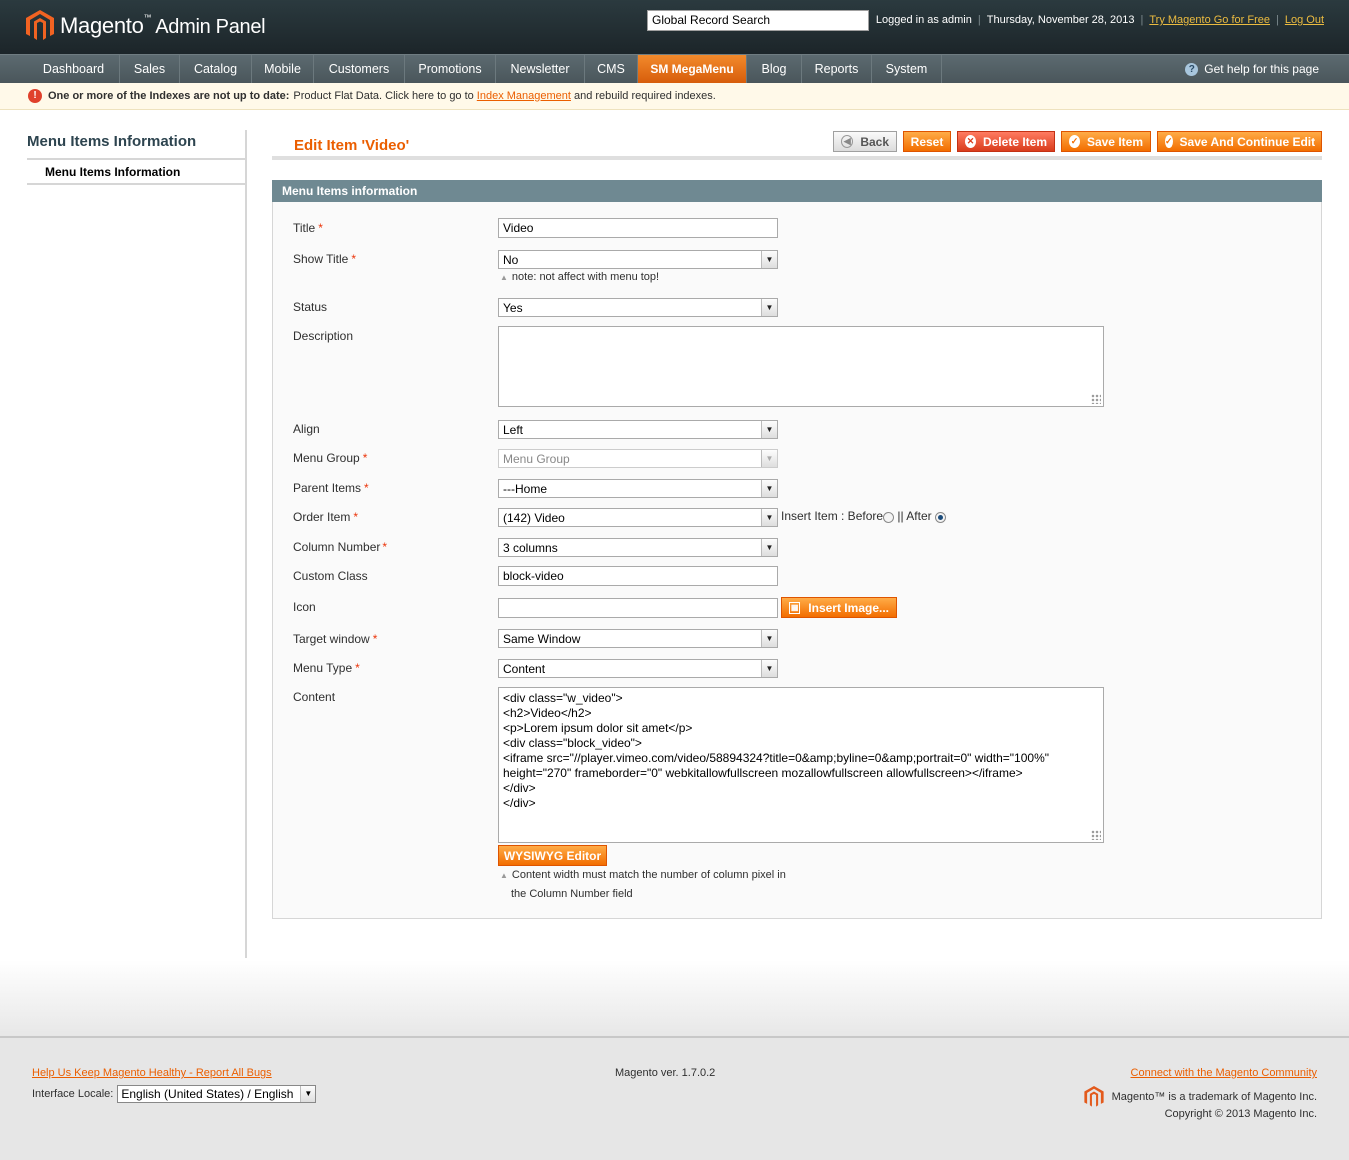 The height and width of the screenshot is (1160, 1349). What do you see at coordinates (638, 576) in the screenshot?
I see `custom-class-input: block-video` at bounding box center [638, 576].